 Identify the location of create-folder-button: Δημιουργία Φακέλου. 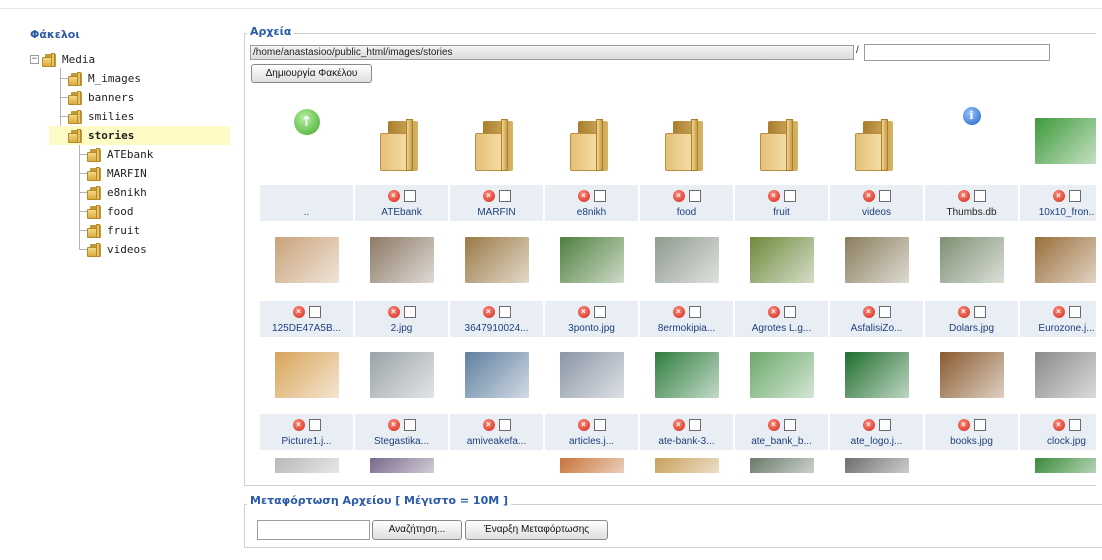
(311, 73).